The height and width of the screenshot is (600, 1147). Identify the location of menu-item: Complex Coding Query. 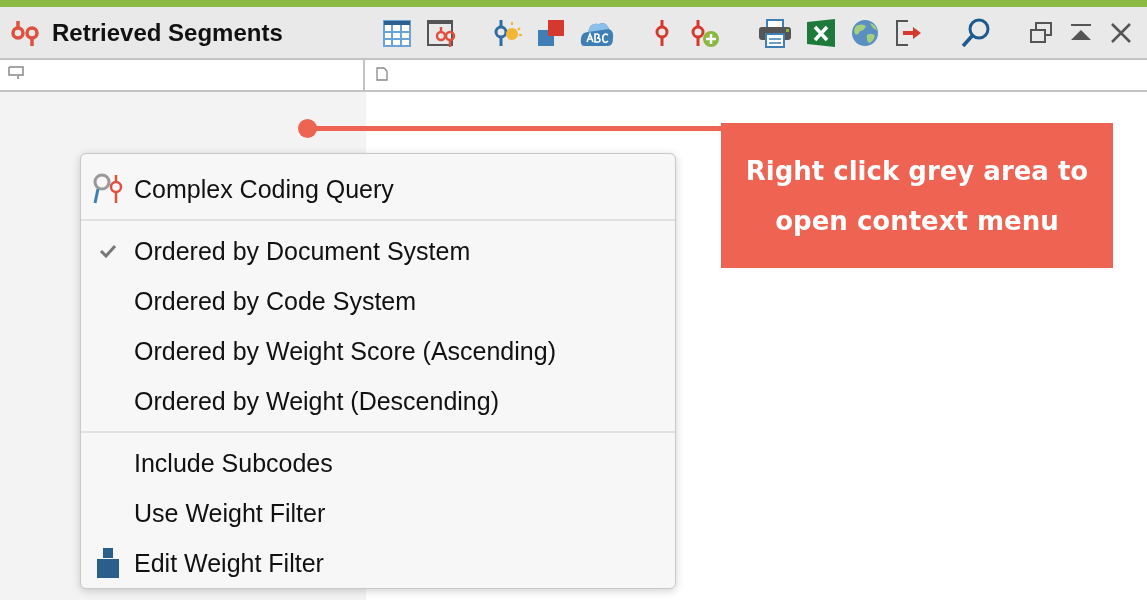
(378, 189).